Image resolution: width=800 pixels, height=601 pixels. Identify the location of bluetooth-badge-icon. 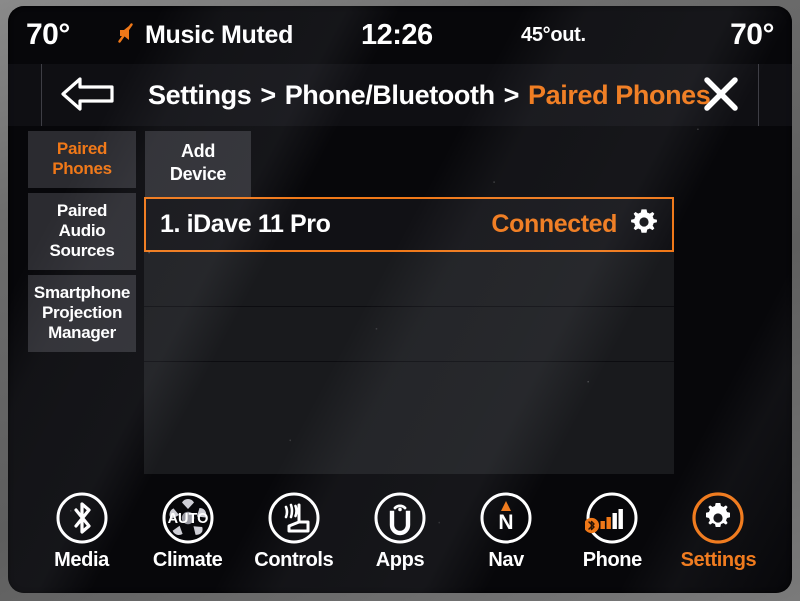
(592, 525).